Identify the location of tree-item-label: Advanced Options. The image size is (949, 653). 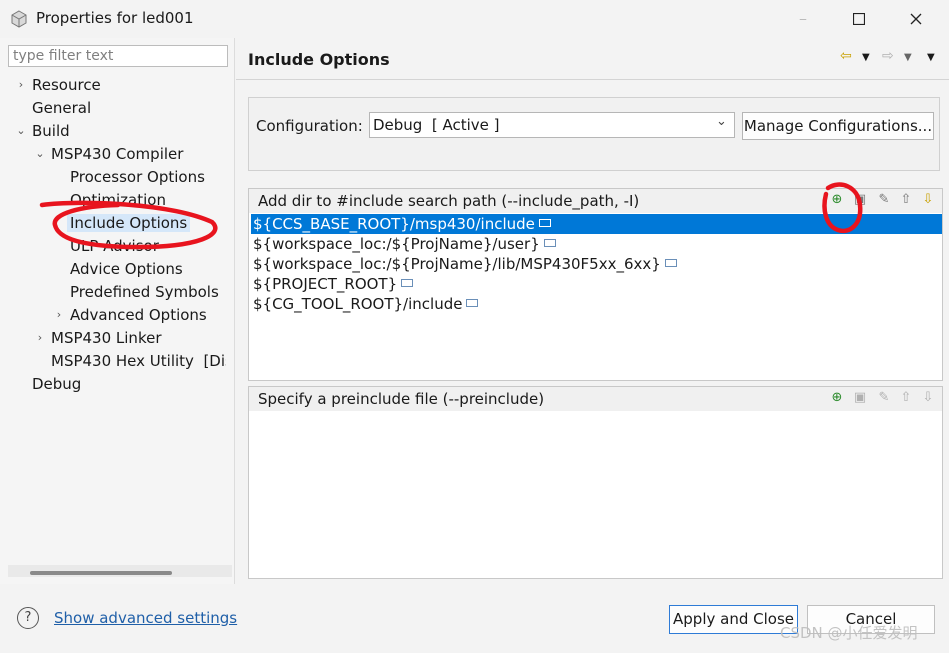
(138, 315).